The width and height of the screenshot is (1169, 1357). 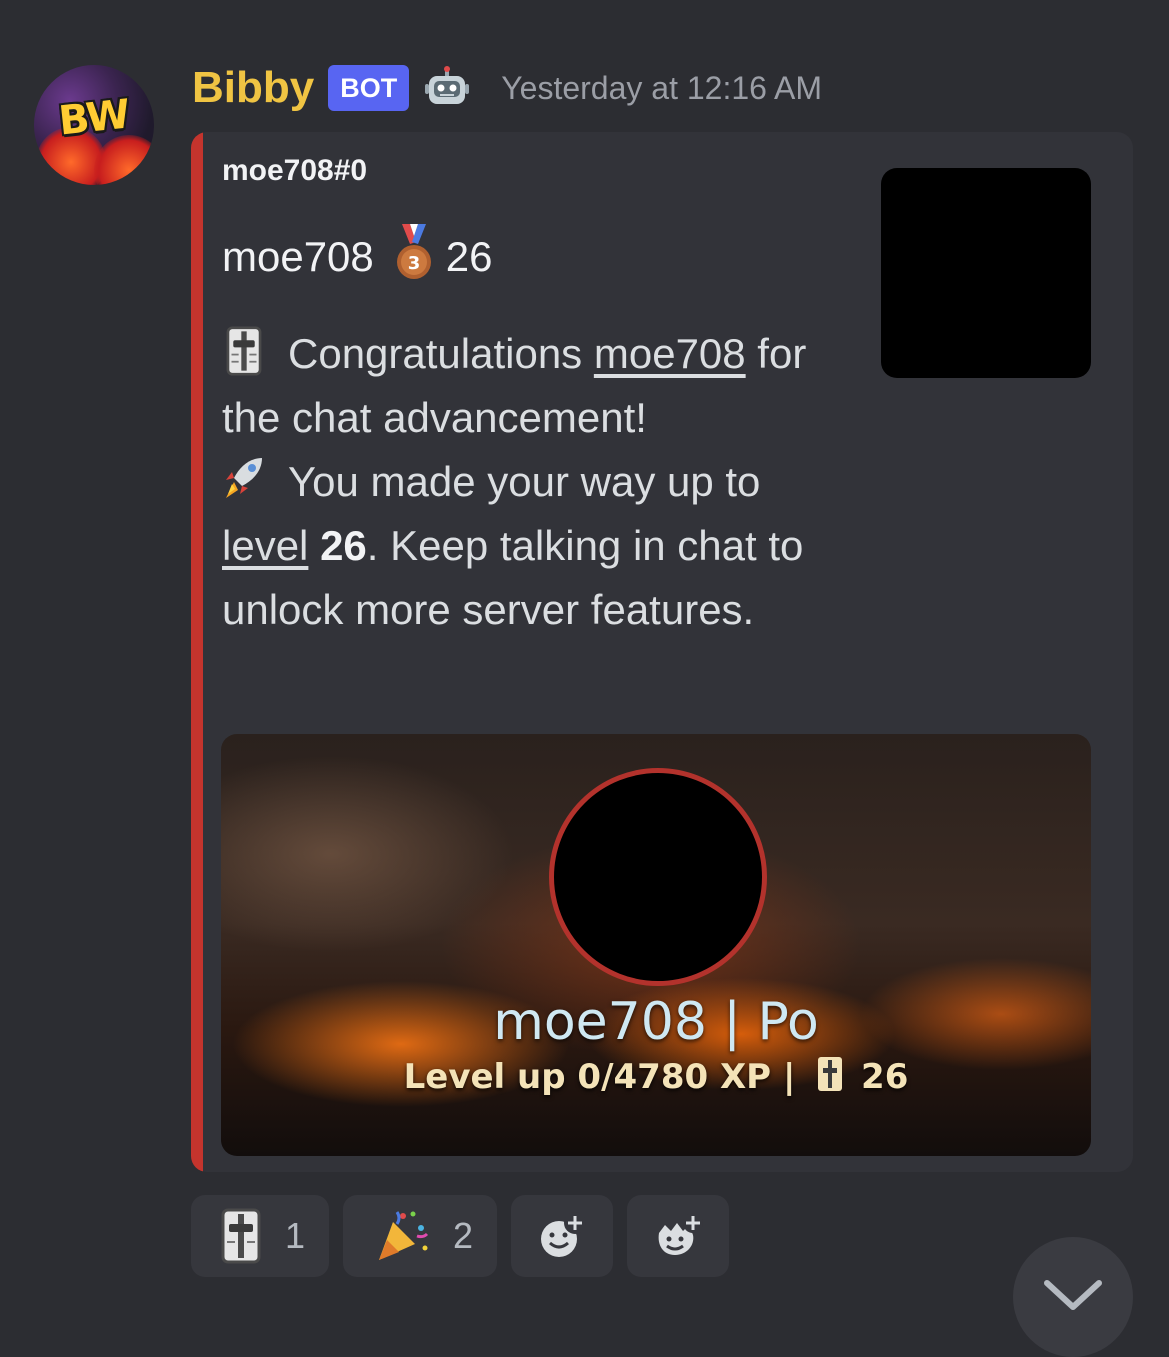 What do you see at coordinates (369, 88) in the screenshot?
I see `bot-badge: BOT` at bounding box center [369, 88].